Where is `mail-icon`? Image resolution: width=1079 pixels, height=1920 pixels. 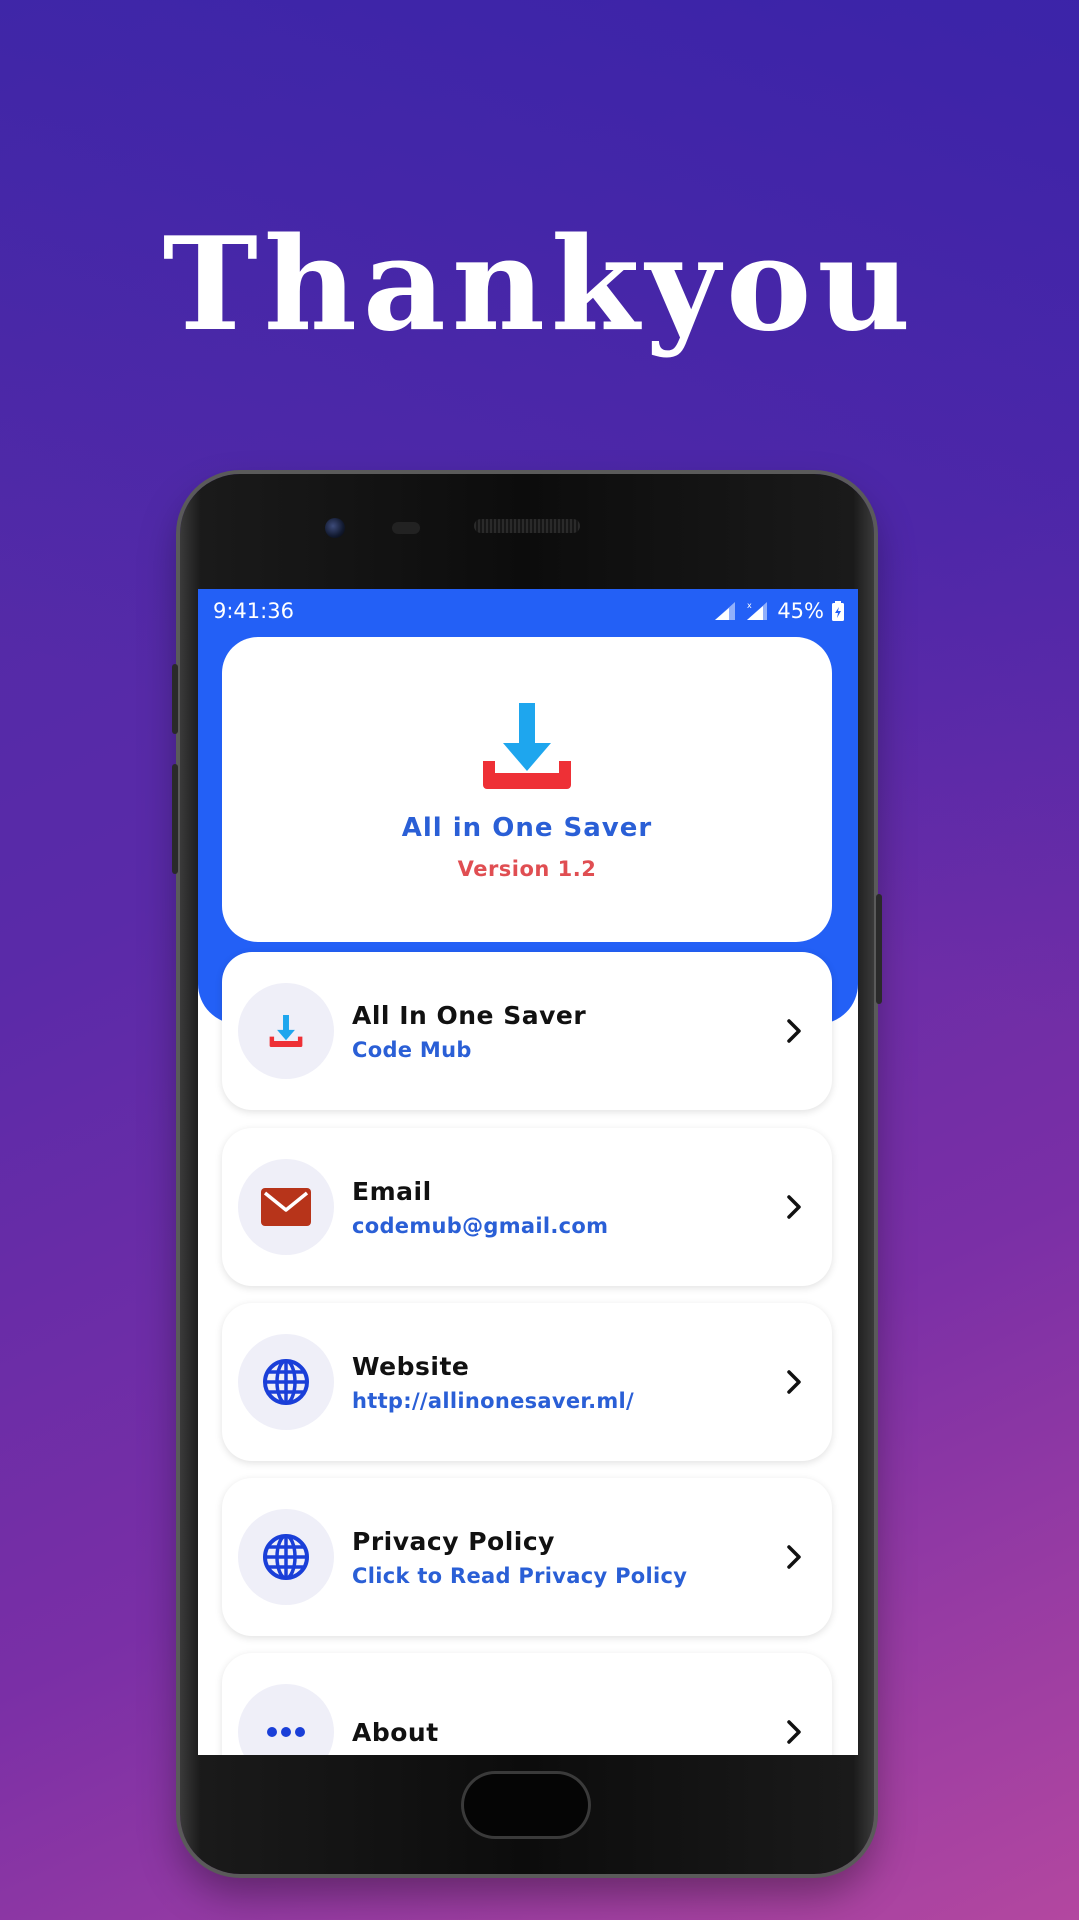
mail-icon is located at coordinates (286, 1207).